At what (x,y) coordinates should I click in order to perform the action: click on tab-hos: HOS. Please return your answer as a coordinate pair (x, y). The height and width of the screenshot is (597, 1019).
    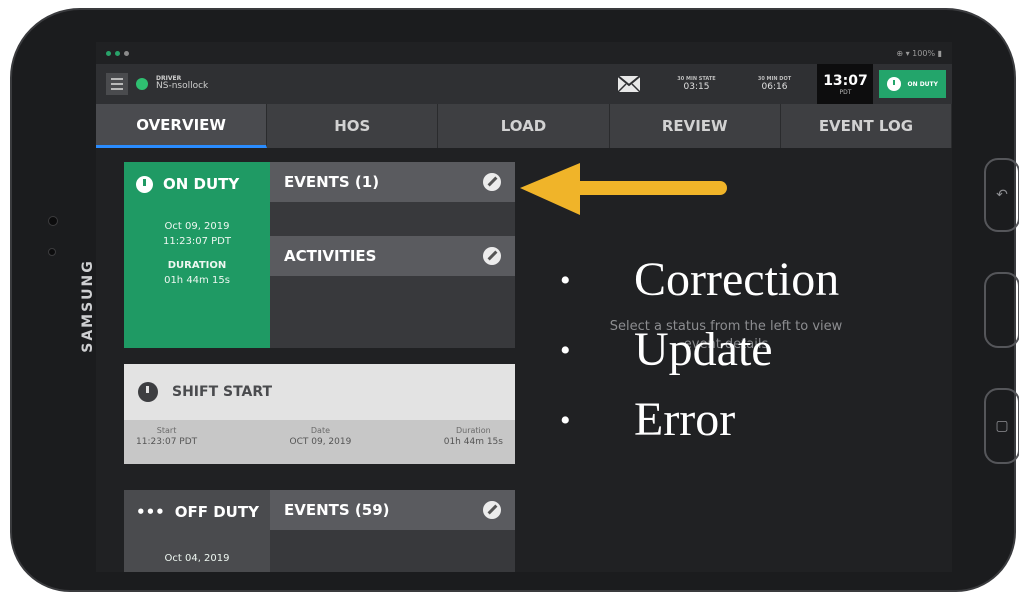
    Looking at the image, I should click on (353, 126).